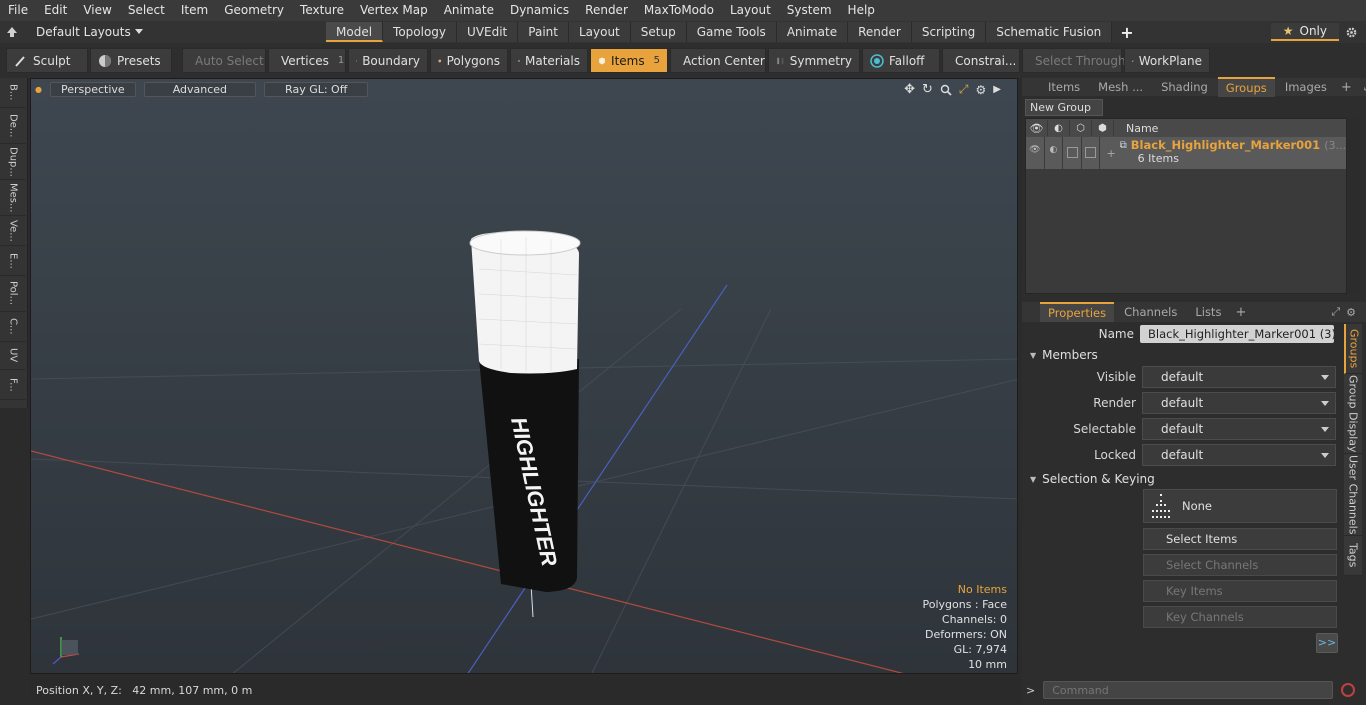 This screenshot has width=1366, height=705. What do you see at coordinates (322, 10) in the screenshot?
I see `menu-texture: Texture` at bounding box center [322, 10].